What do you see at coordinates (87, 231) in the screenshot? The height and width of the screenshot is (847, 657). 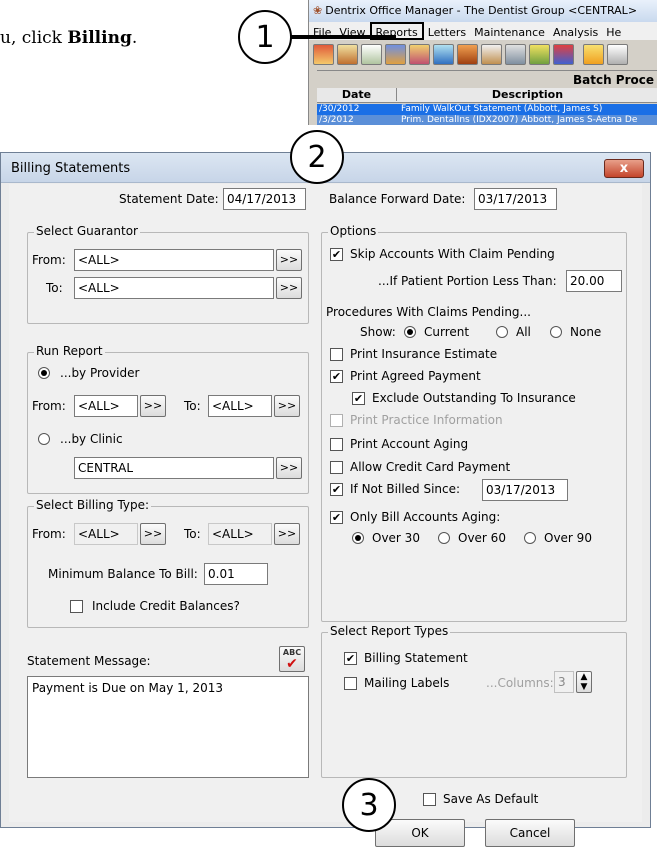 I see `select-guarantor-title: Select Guarantor` at bounding box center [87, 231].